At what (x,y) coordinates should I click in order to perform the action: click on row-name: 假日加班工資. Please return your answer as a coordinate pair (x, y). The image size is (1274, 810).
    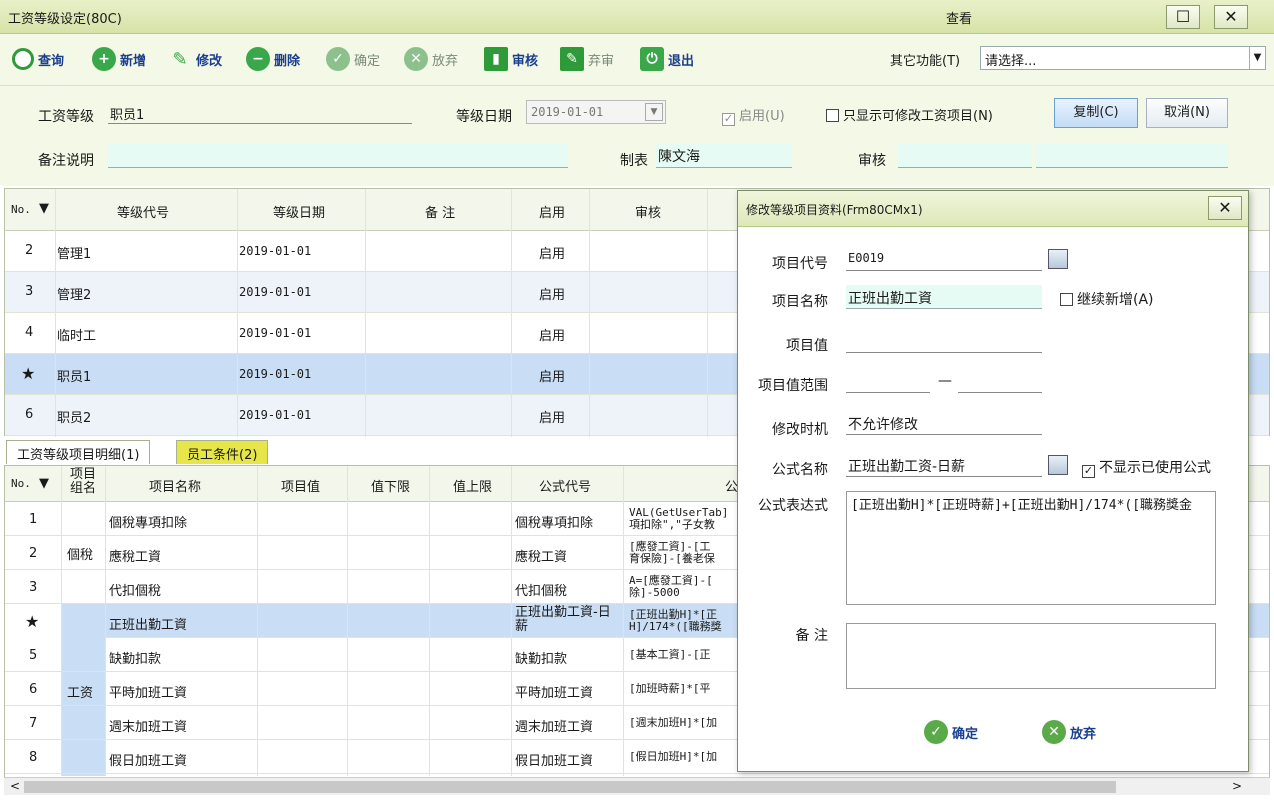
    Looking at the image, I should click on (148, 761).